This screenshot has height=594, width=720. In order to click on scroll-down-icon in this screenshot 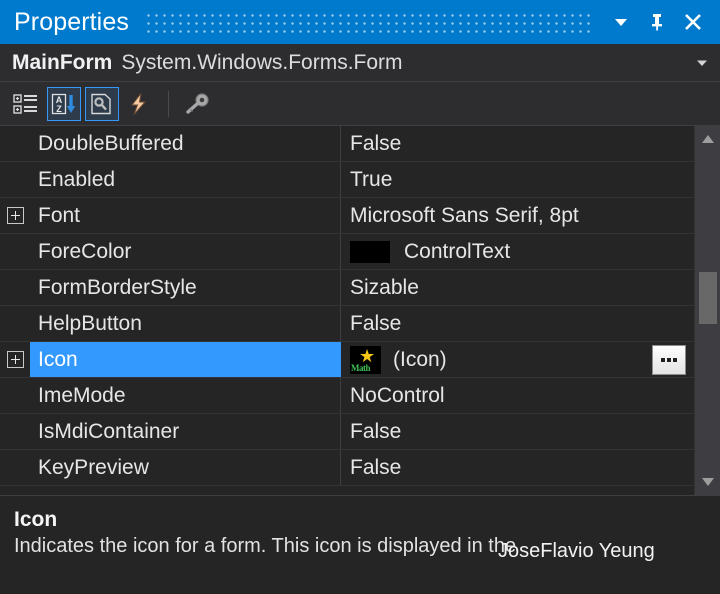, I will do `click(707, 482)`.